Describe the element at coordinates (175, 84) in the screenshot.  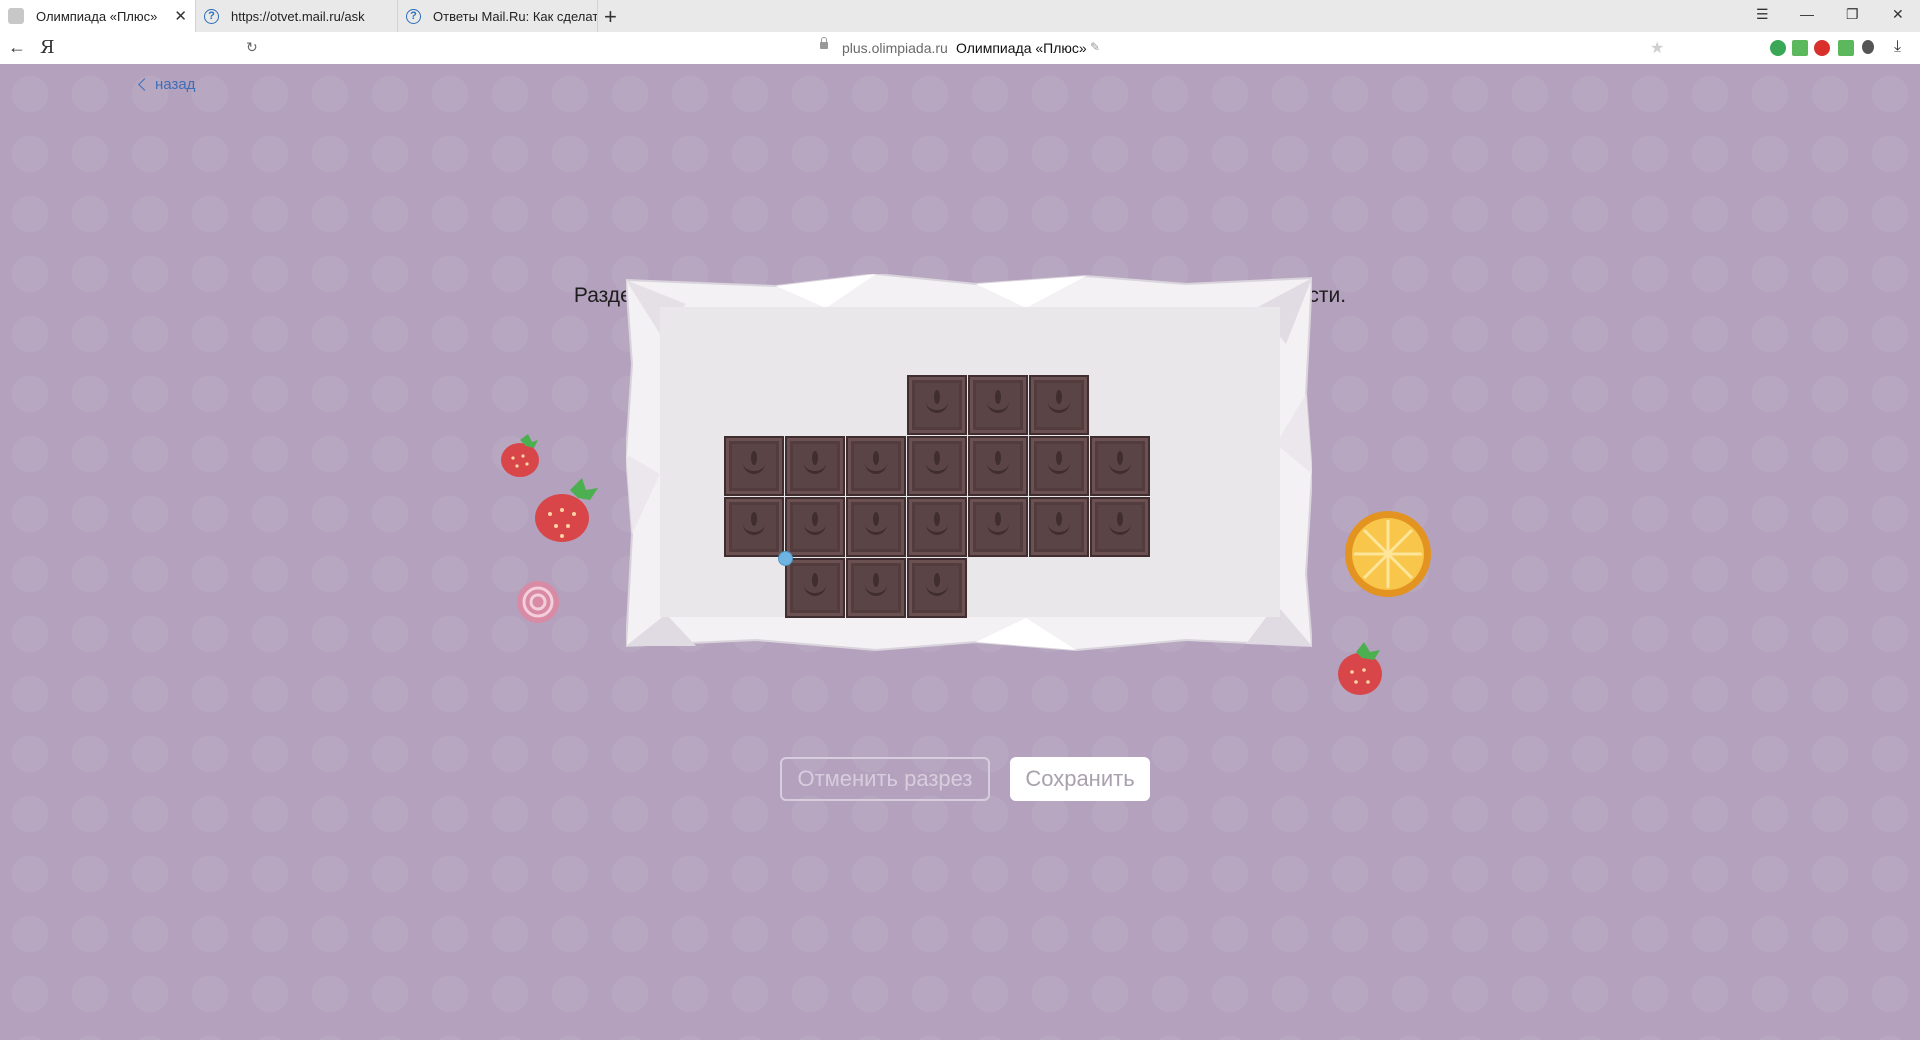
I see `back-link-label: назад` at that location.